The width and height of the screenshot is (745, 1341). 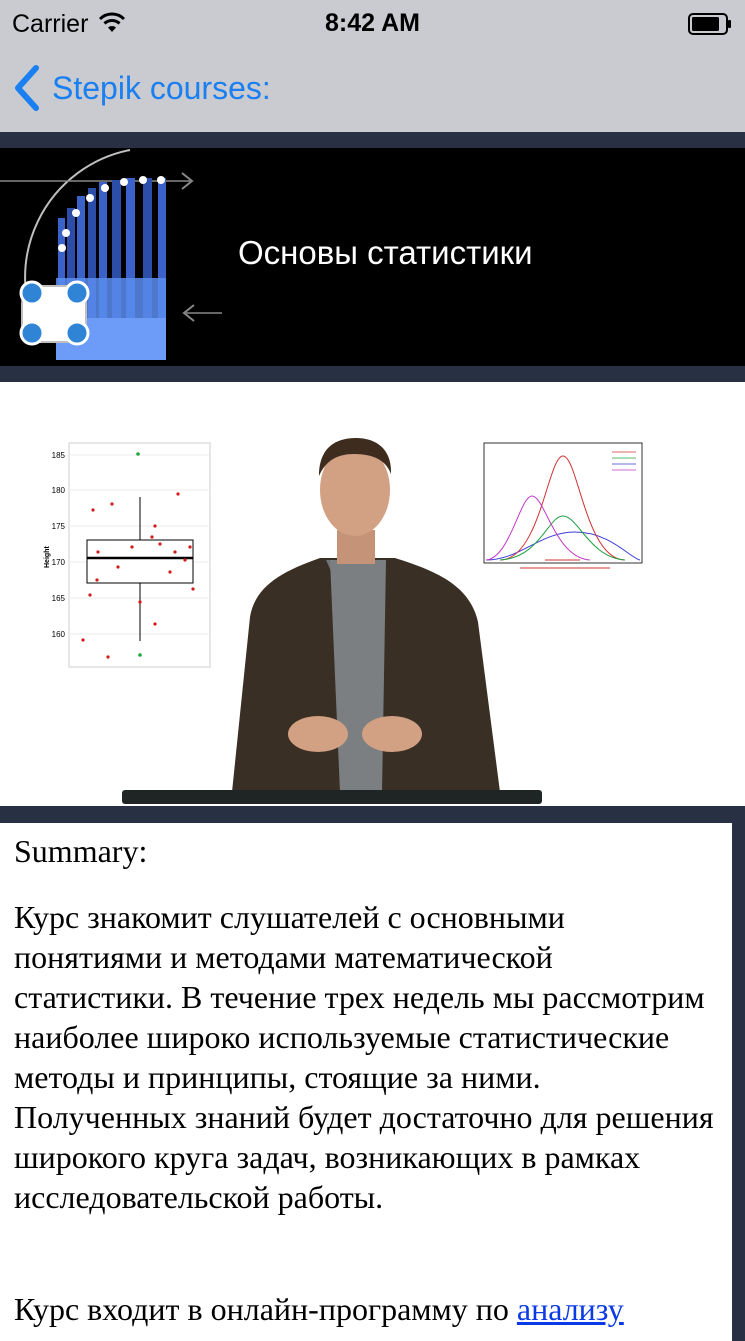 I want to click on presenter-image, so click(x=366, y=615).